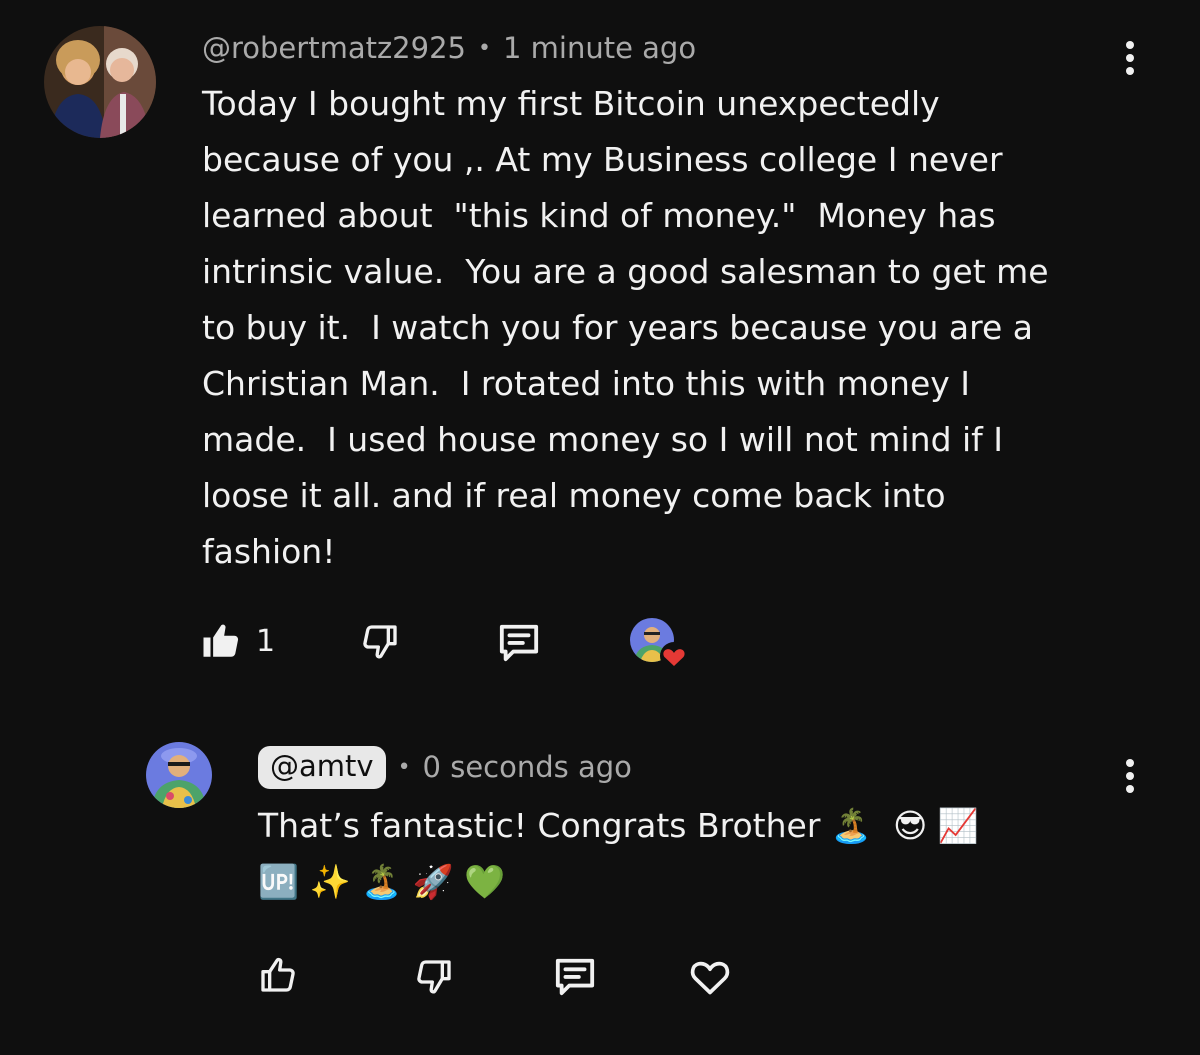 This screenshot has height=1055, width=1200. What do you see at coordinates (266, 641) in the screenshot?
I see `like-count: 1` at bounding box center [266, 641].